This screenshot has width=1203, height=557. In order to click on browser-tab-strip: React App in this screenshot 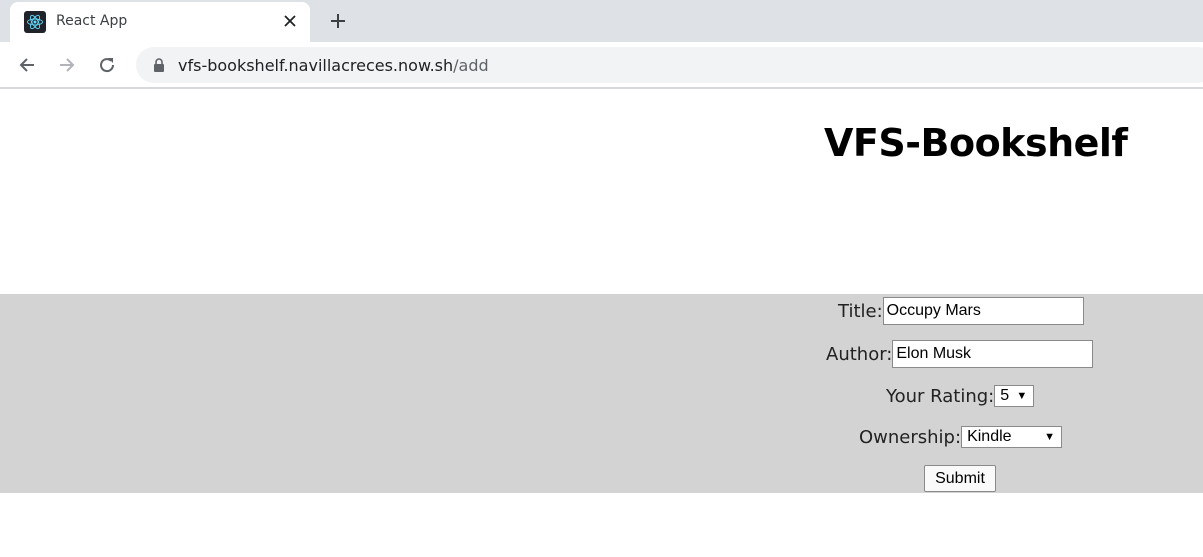, I will do `click(601, 21)`.